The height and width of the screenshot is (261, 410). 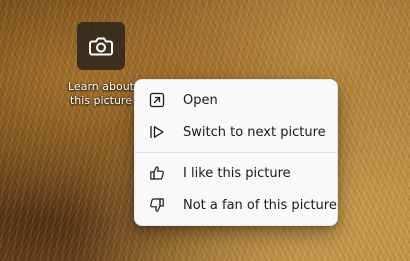 I want to click on menu-item-dislike-picture: Not a fan of this picture, so click(x=238, y=205).